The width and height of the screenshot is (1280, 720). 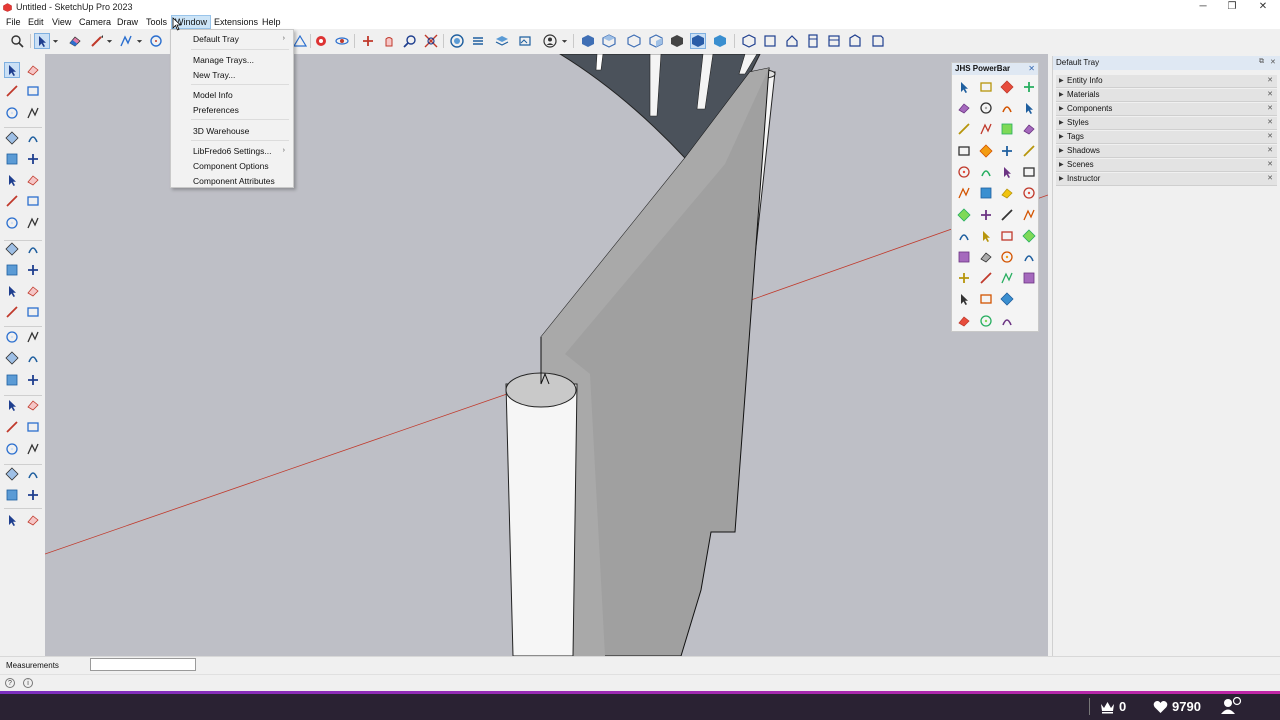 I want to click on jhs-tool-10-icon, so click(x=986, y=129).